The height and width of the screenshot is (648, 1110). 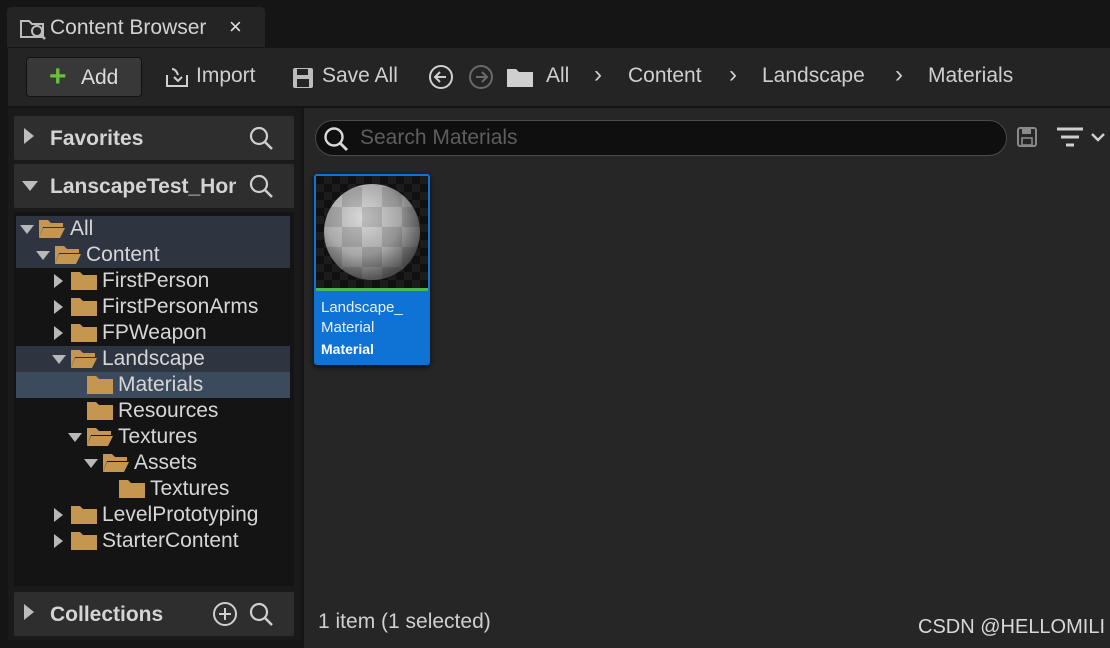 I want to click on tree-item: FirstPerson, so click(x=153, y=281).